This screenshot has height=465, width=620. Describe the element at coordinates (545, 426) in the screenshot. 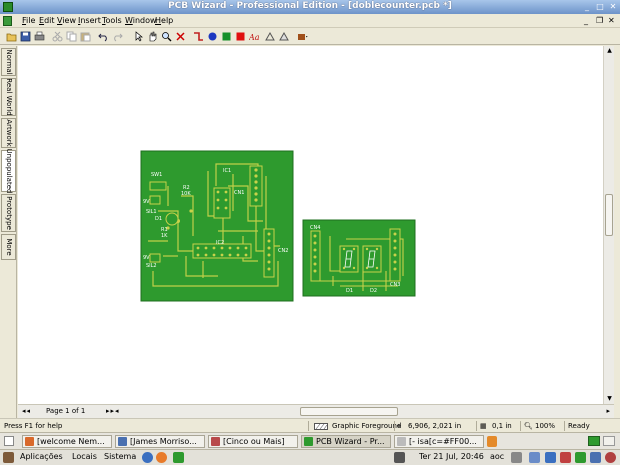

I see `status-zoom: 100%` at that location.